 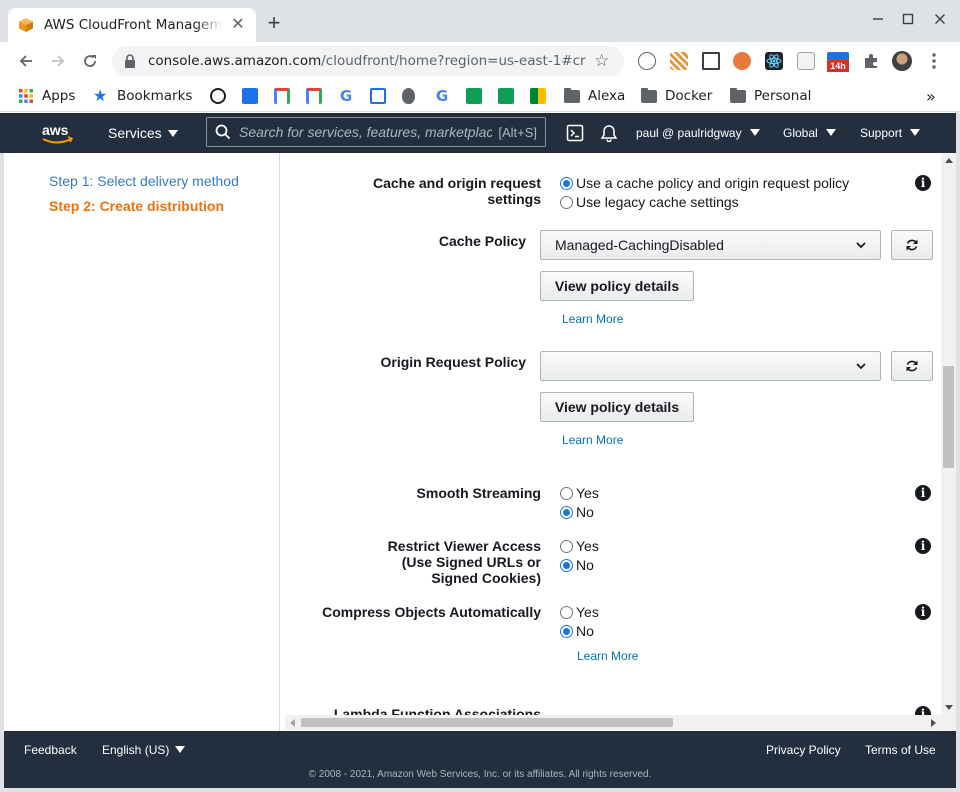 I want to click on bookmark-star-icon: ☆, so click(x=603, y=61).